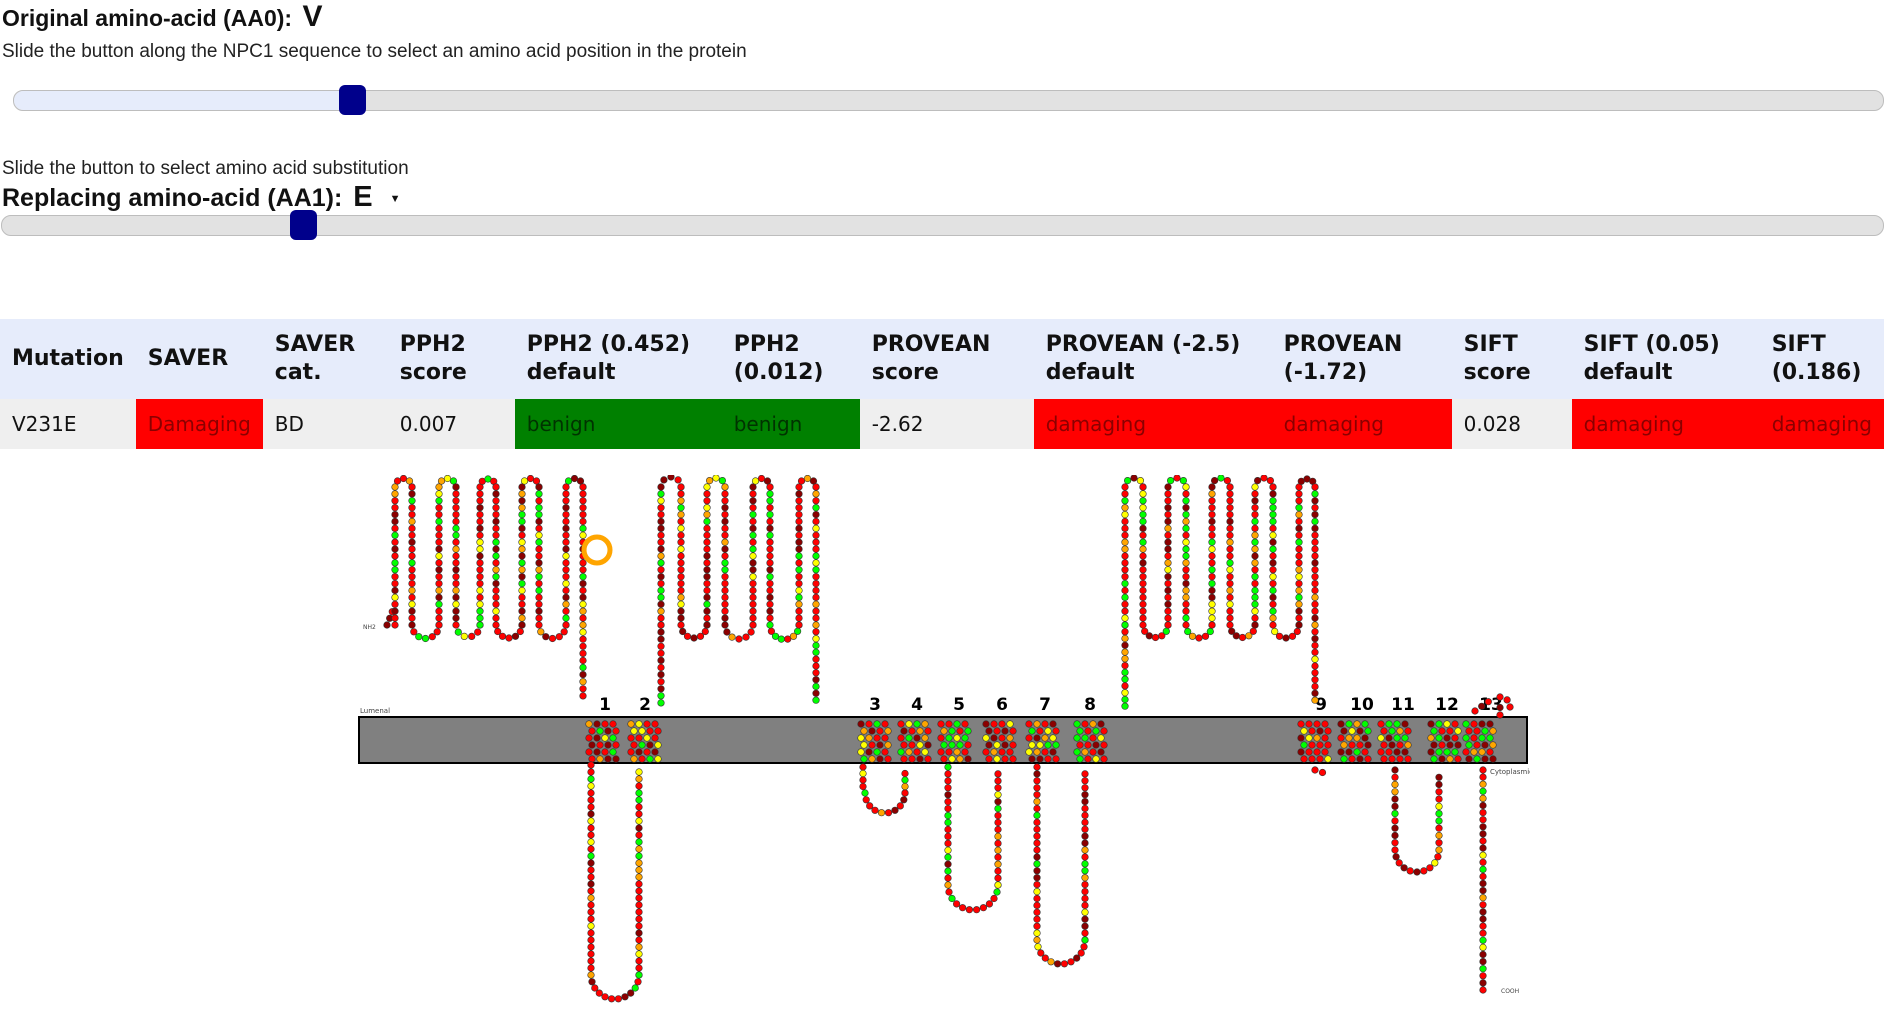  I want to click on aa1-slider, so click(942, 225).